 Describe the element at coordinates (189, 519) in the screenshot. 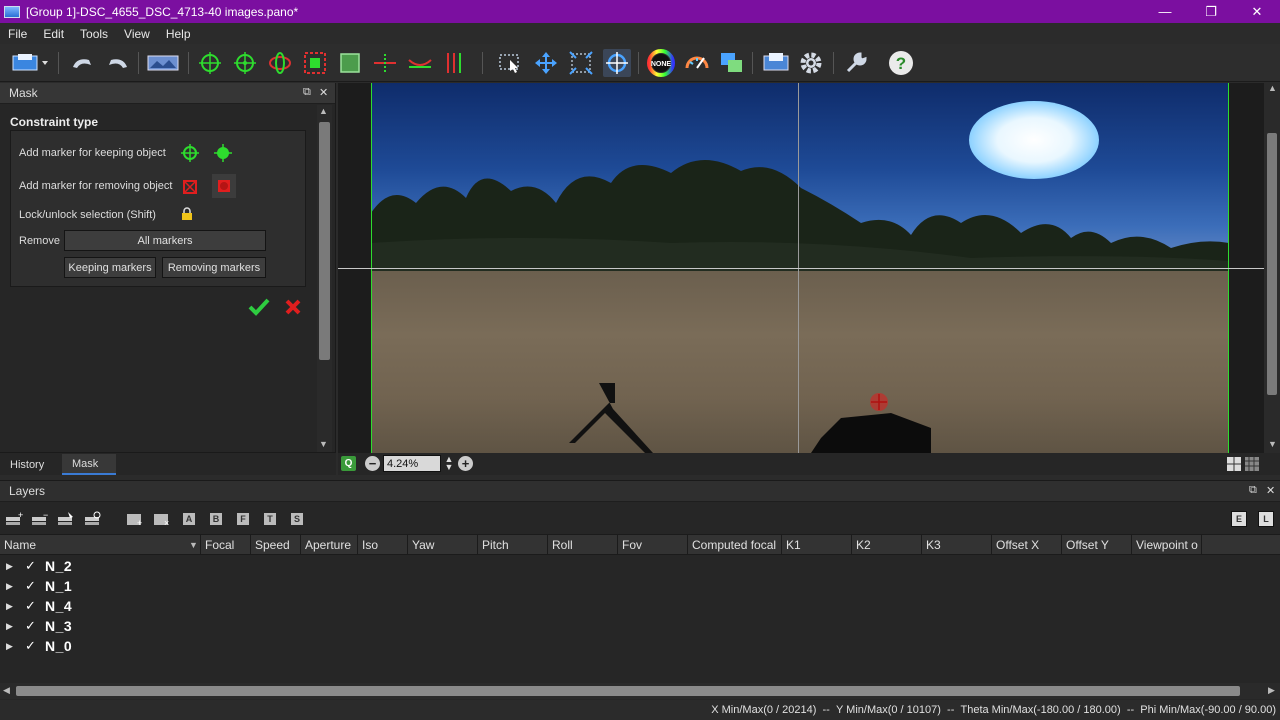

I see `layer-tool-a-icon: A` at that location.